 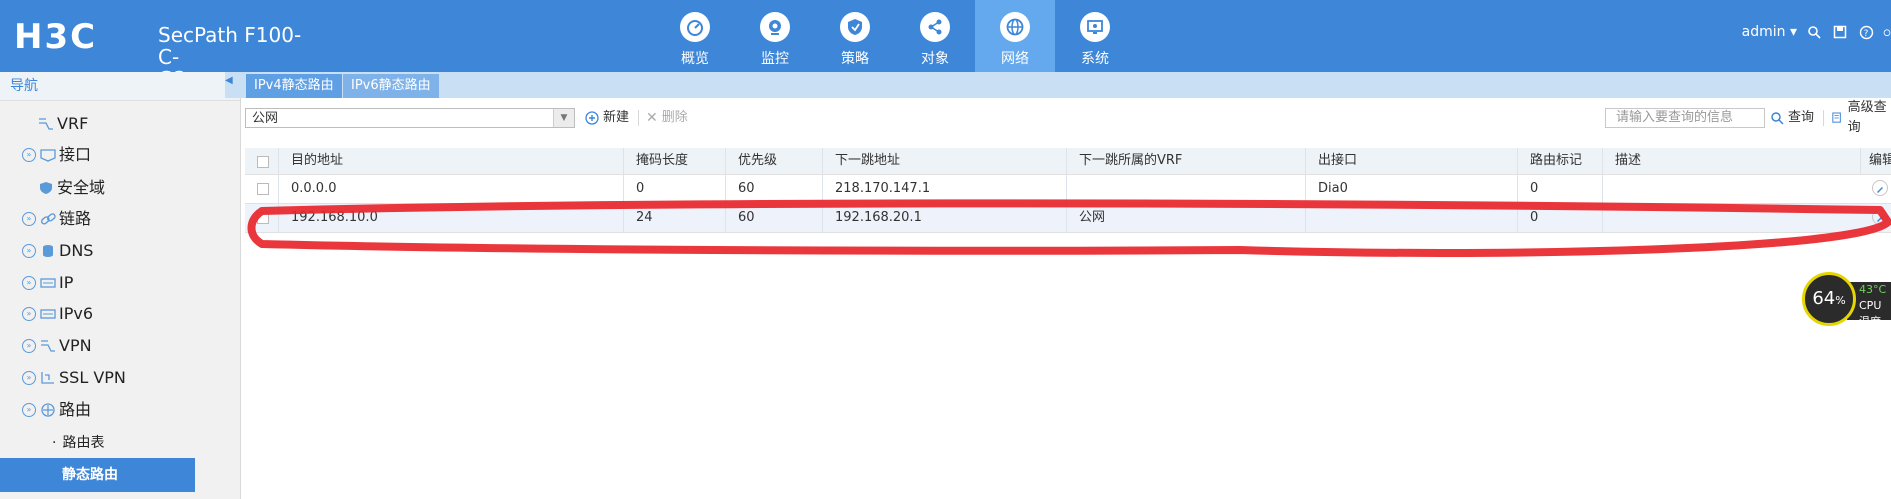 I want to click on cpu-usage-gauge: 64%, so click(x=1829, y=299).